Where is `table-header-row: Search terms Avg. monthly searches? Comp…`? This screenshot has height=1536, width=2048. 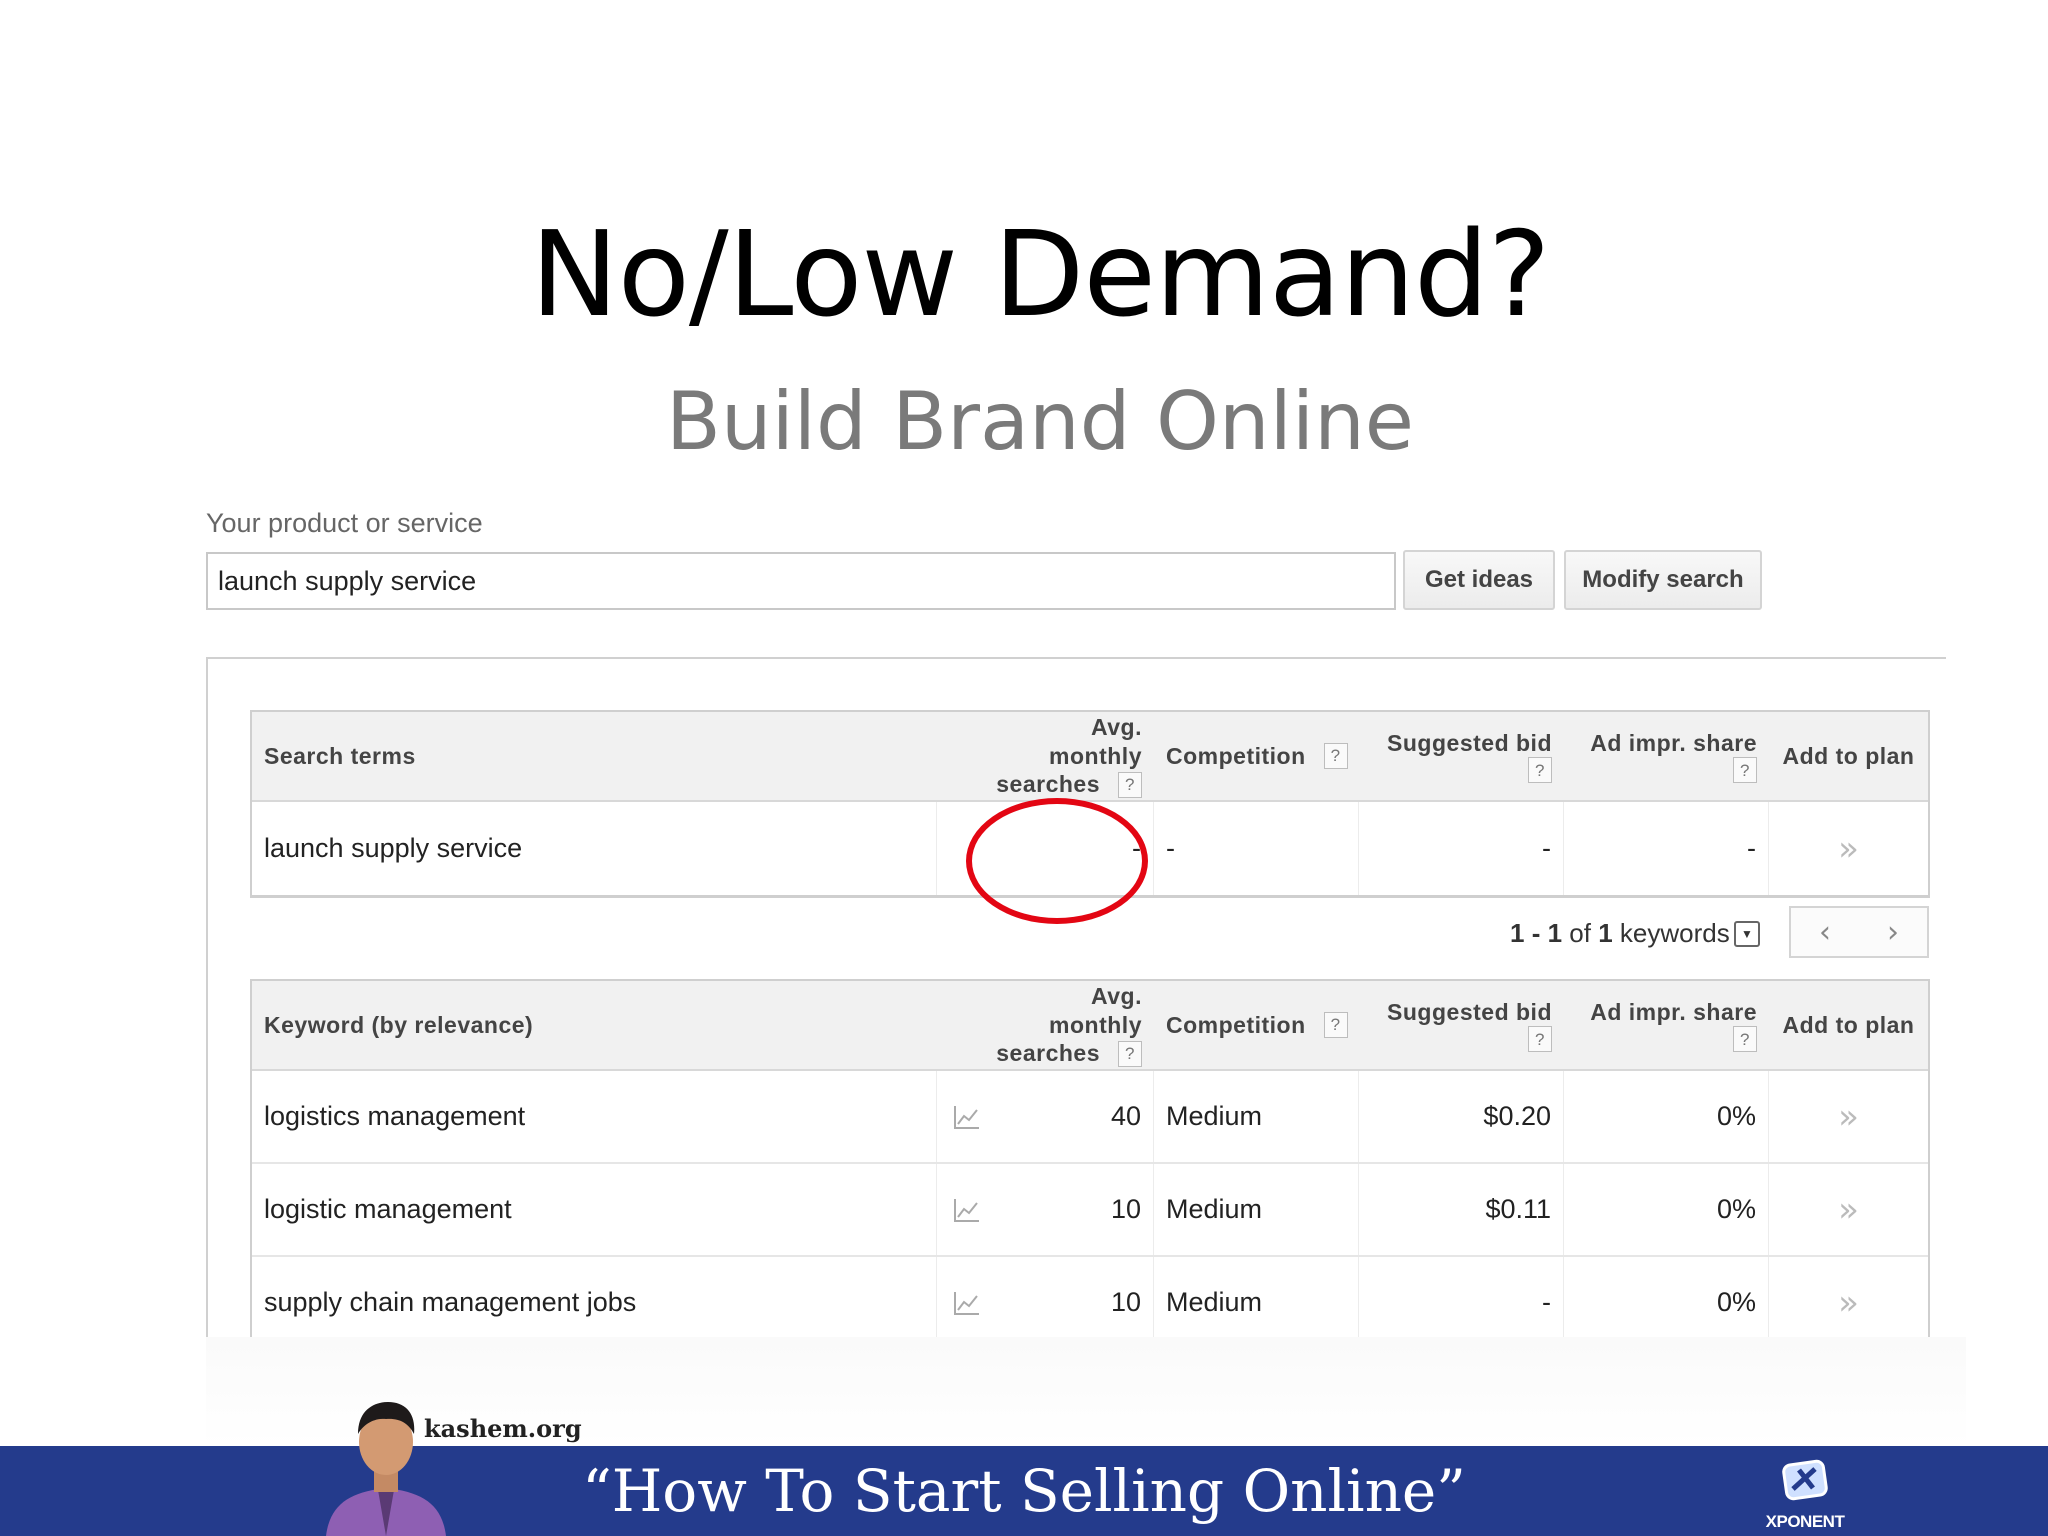
table-header-row: Search terms Avg. monthly searches? Comp… is located at coordinates (1090, 757).